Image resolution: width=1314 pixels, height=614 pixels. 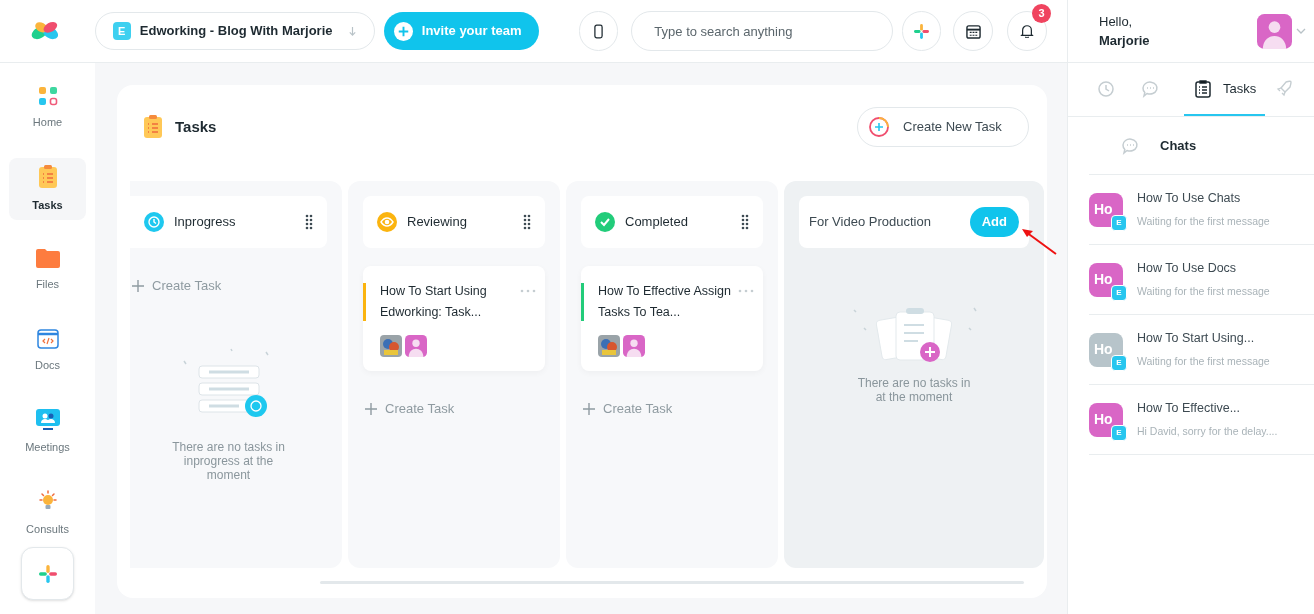 What do you see at coordinates (47, 108) in the screenshot?
I see `sidebar-item: Home` at bounding box center [47, 108].